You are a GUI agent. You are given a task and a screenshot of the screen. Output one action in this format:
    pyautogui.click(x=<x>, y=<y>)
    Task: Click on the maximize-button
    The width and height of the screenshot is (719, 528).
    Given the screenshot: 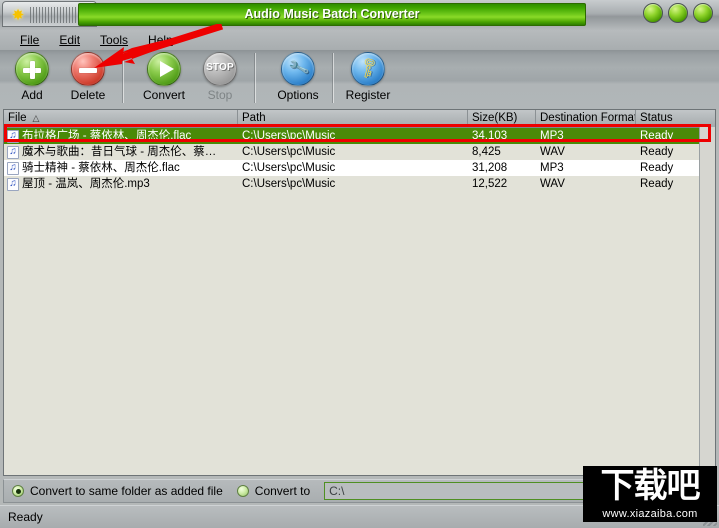 What is the action you would take?
    pyautogui.click(x=678, y=13)
    